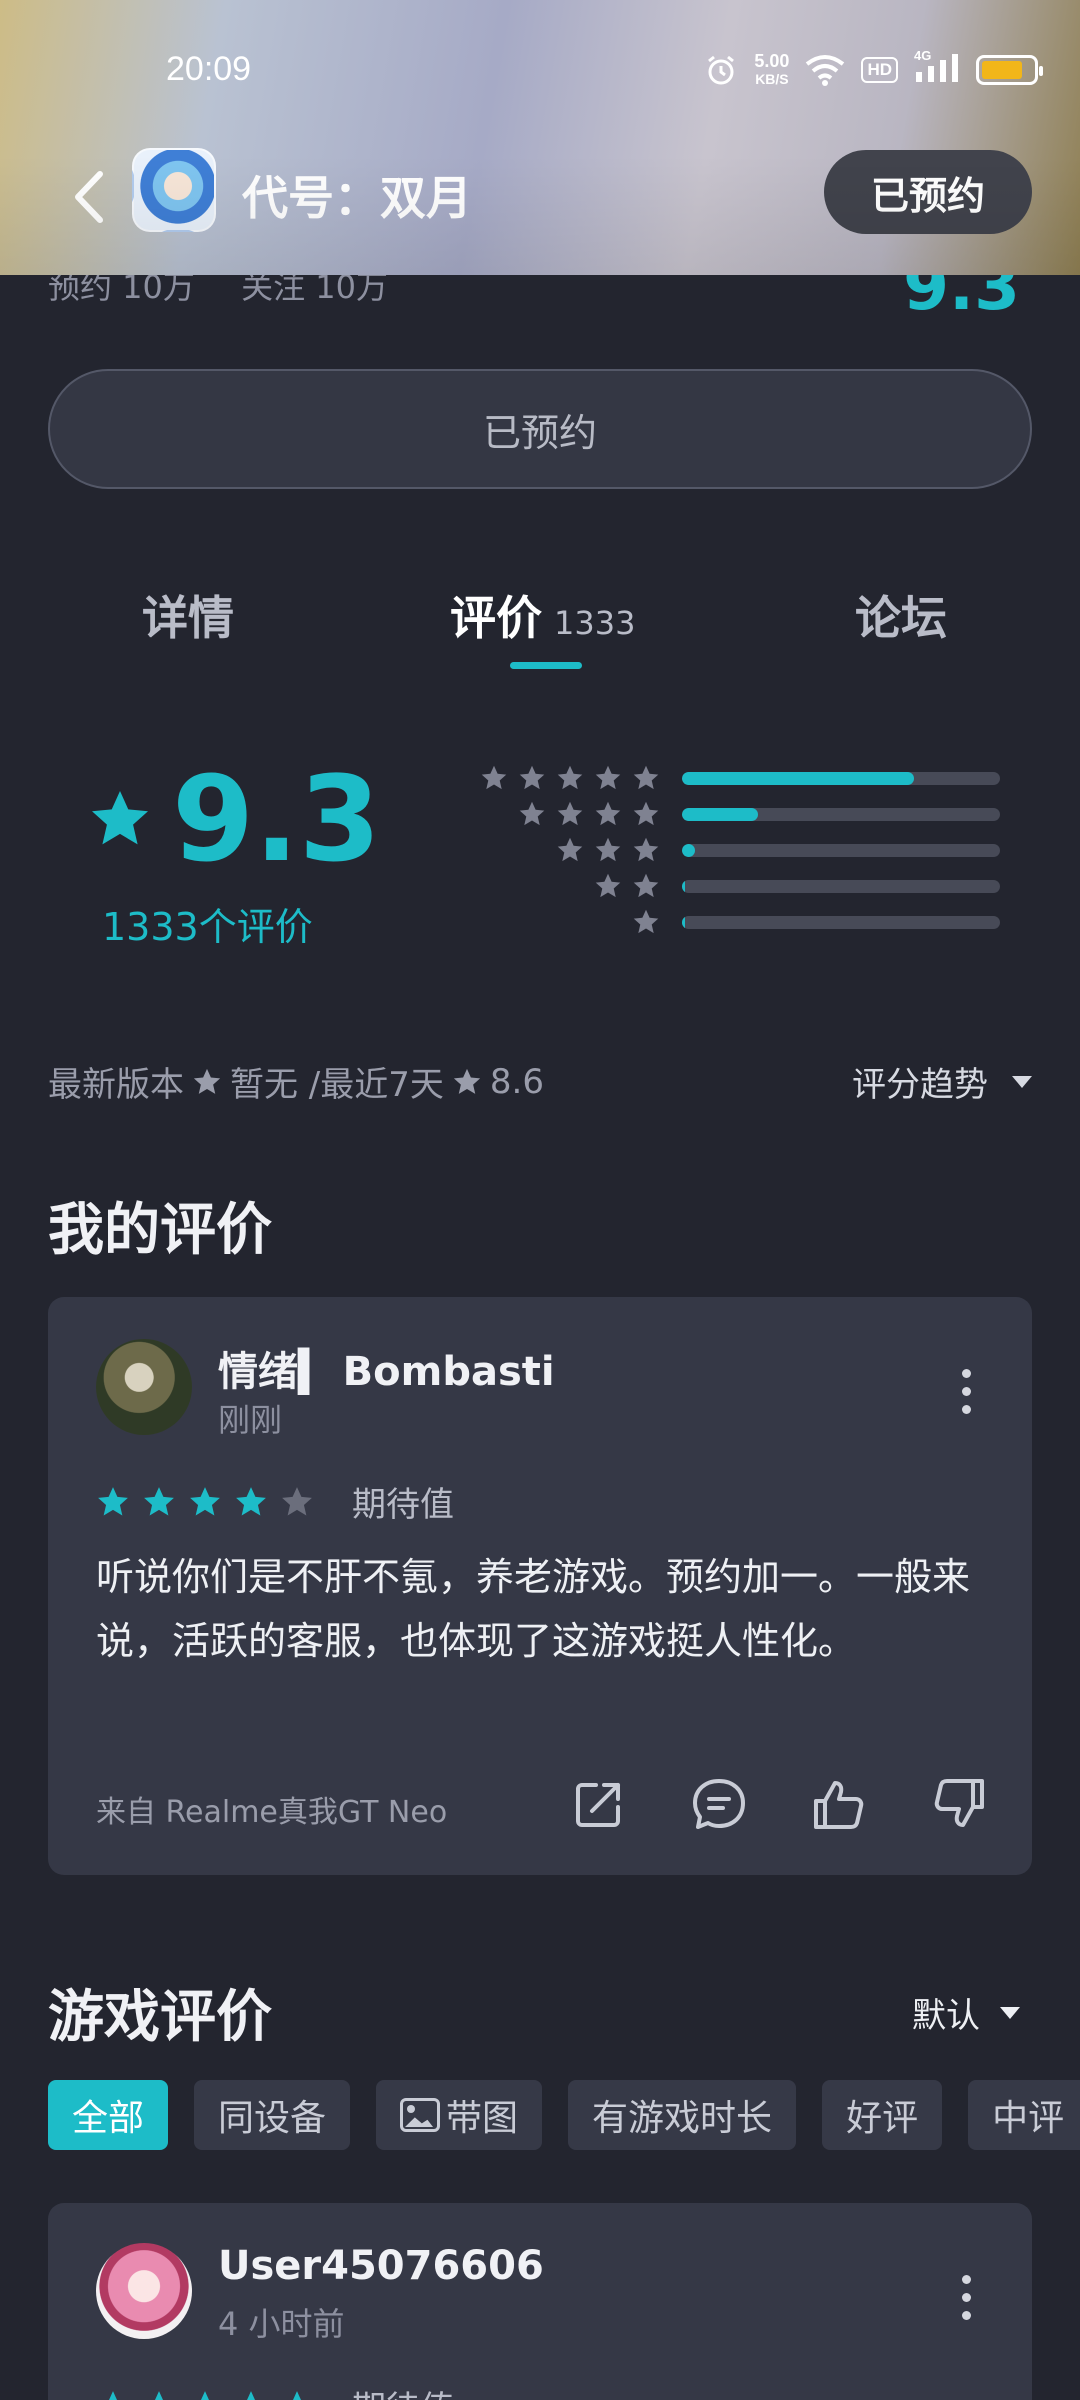 The height and width of the screenshot is (2400, 1080). I want to click on speed-unit: KB/S, so click(772, 79).